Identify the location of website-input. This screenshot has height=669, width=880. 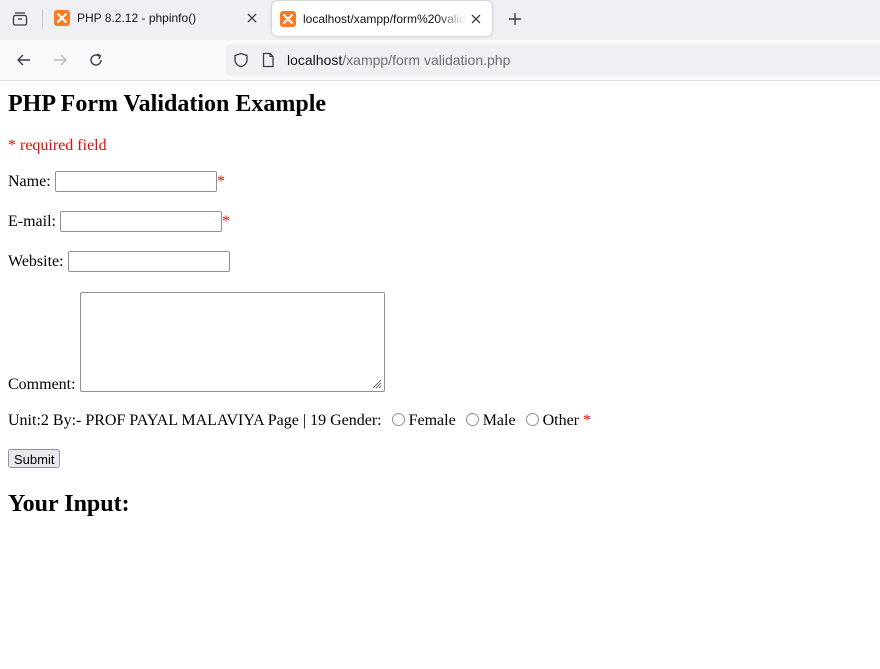
(149, 261).